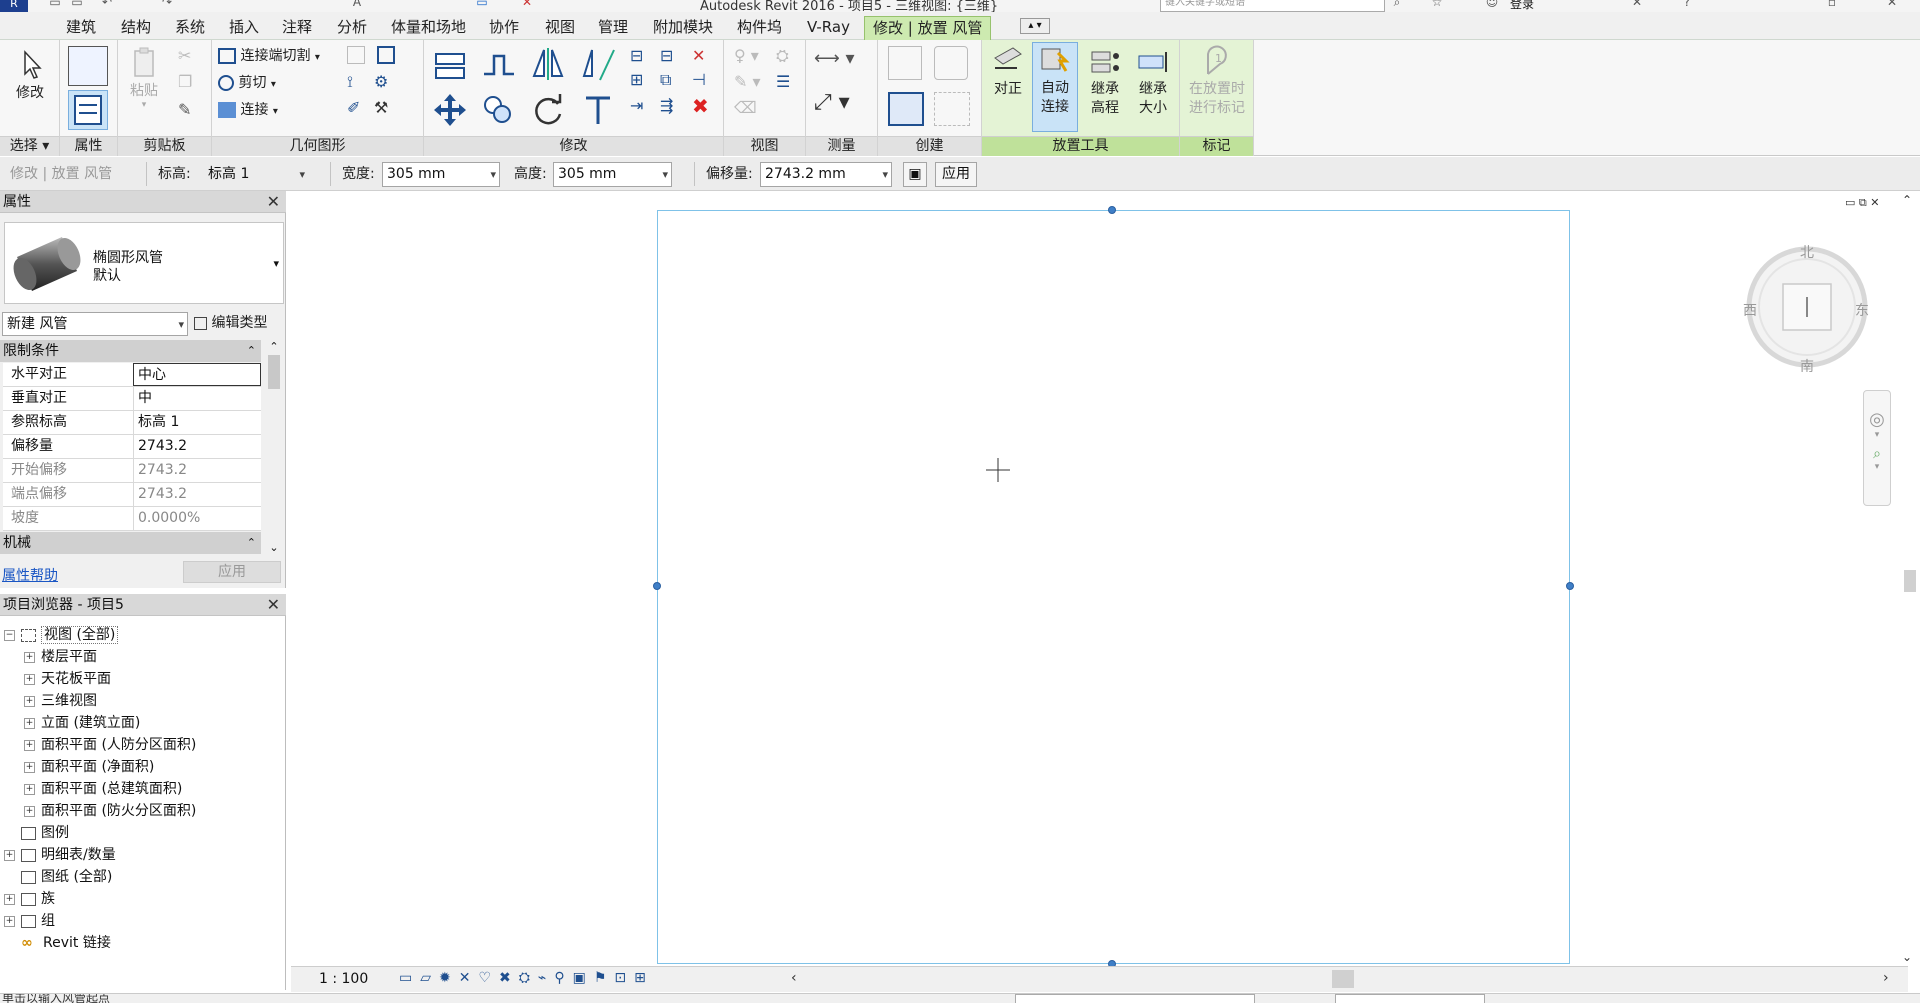 The image size is (1920, 1003). Describe the element at coordinates (504, 28) in the screenshot. I see `tab-collaborate: 协作` at that location.